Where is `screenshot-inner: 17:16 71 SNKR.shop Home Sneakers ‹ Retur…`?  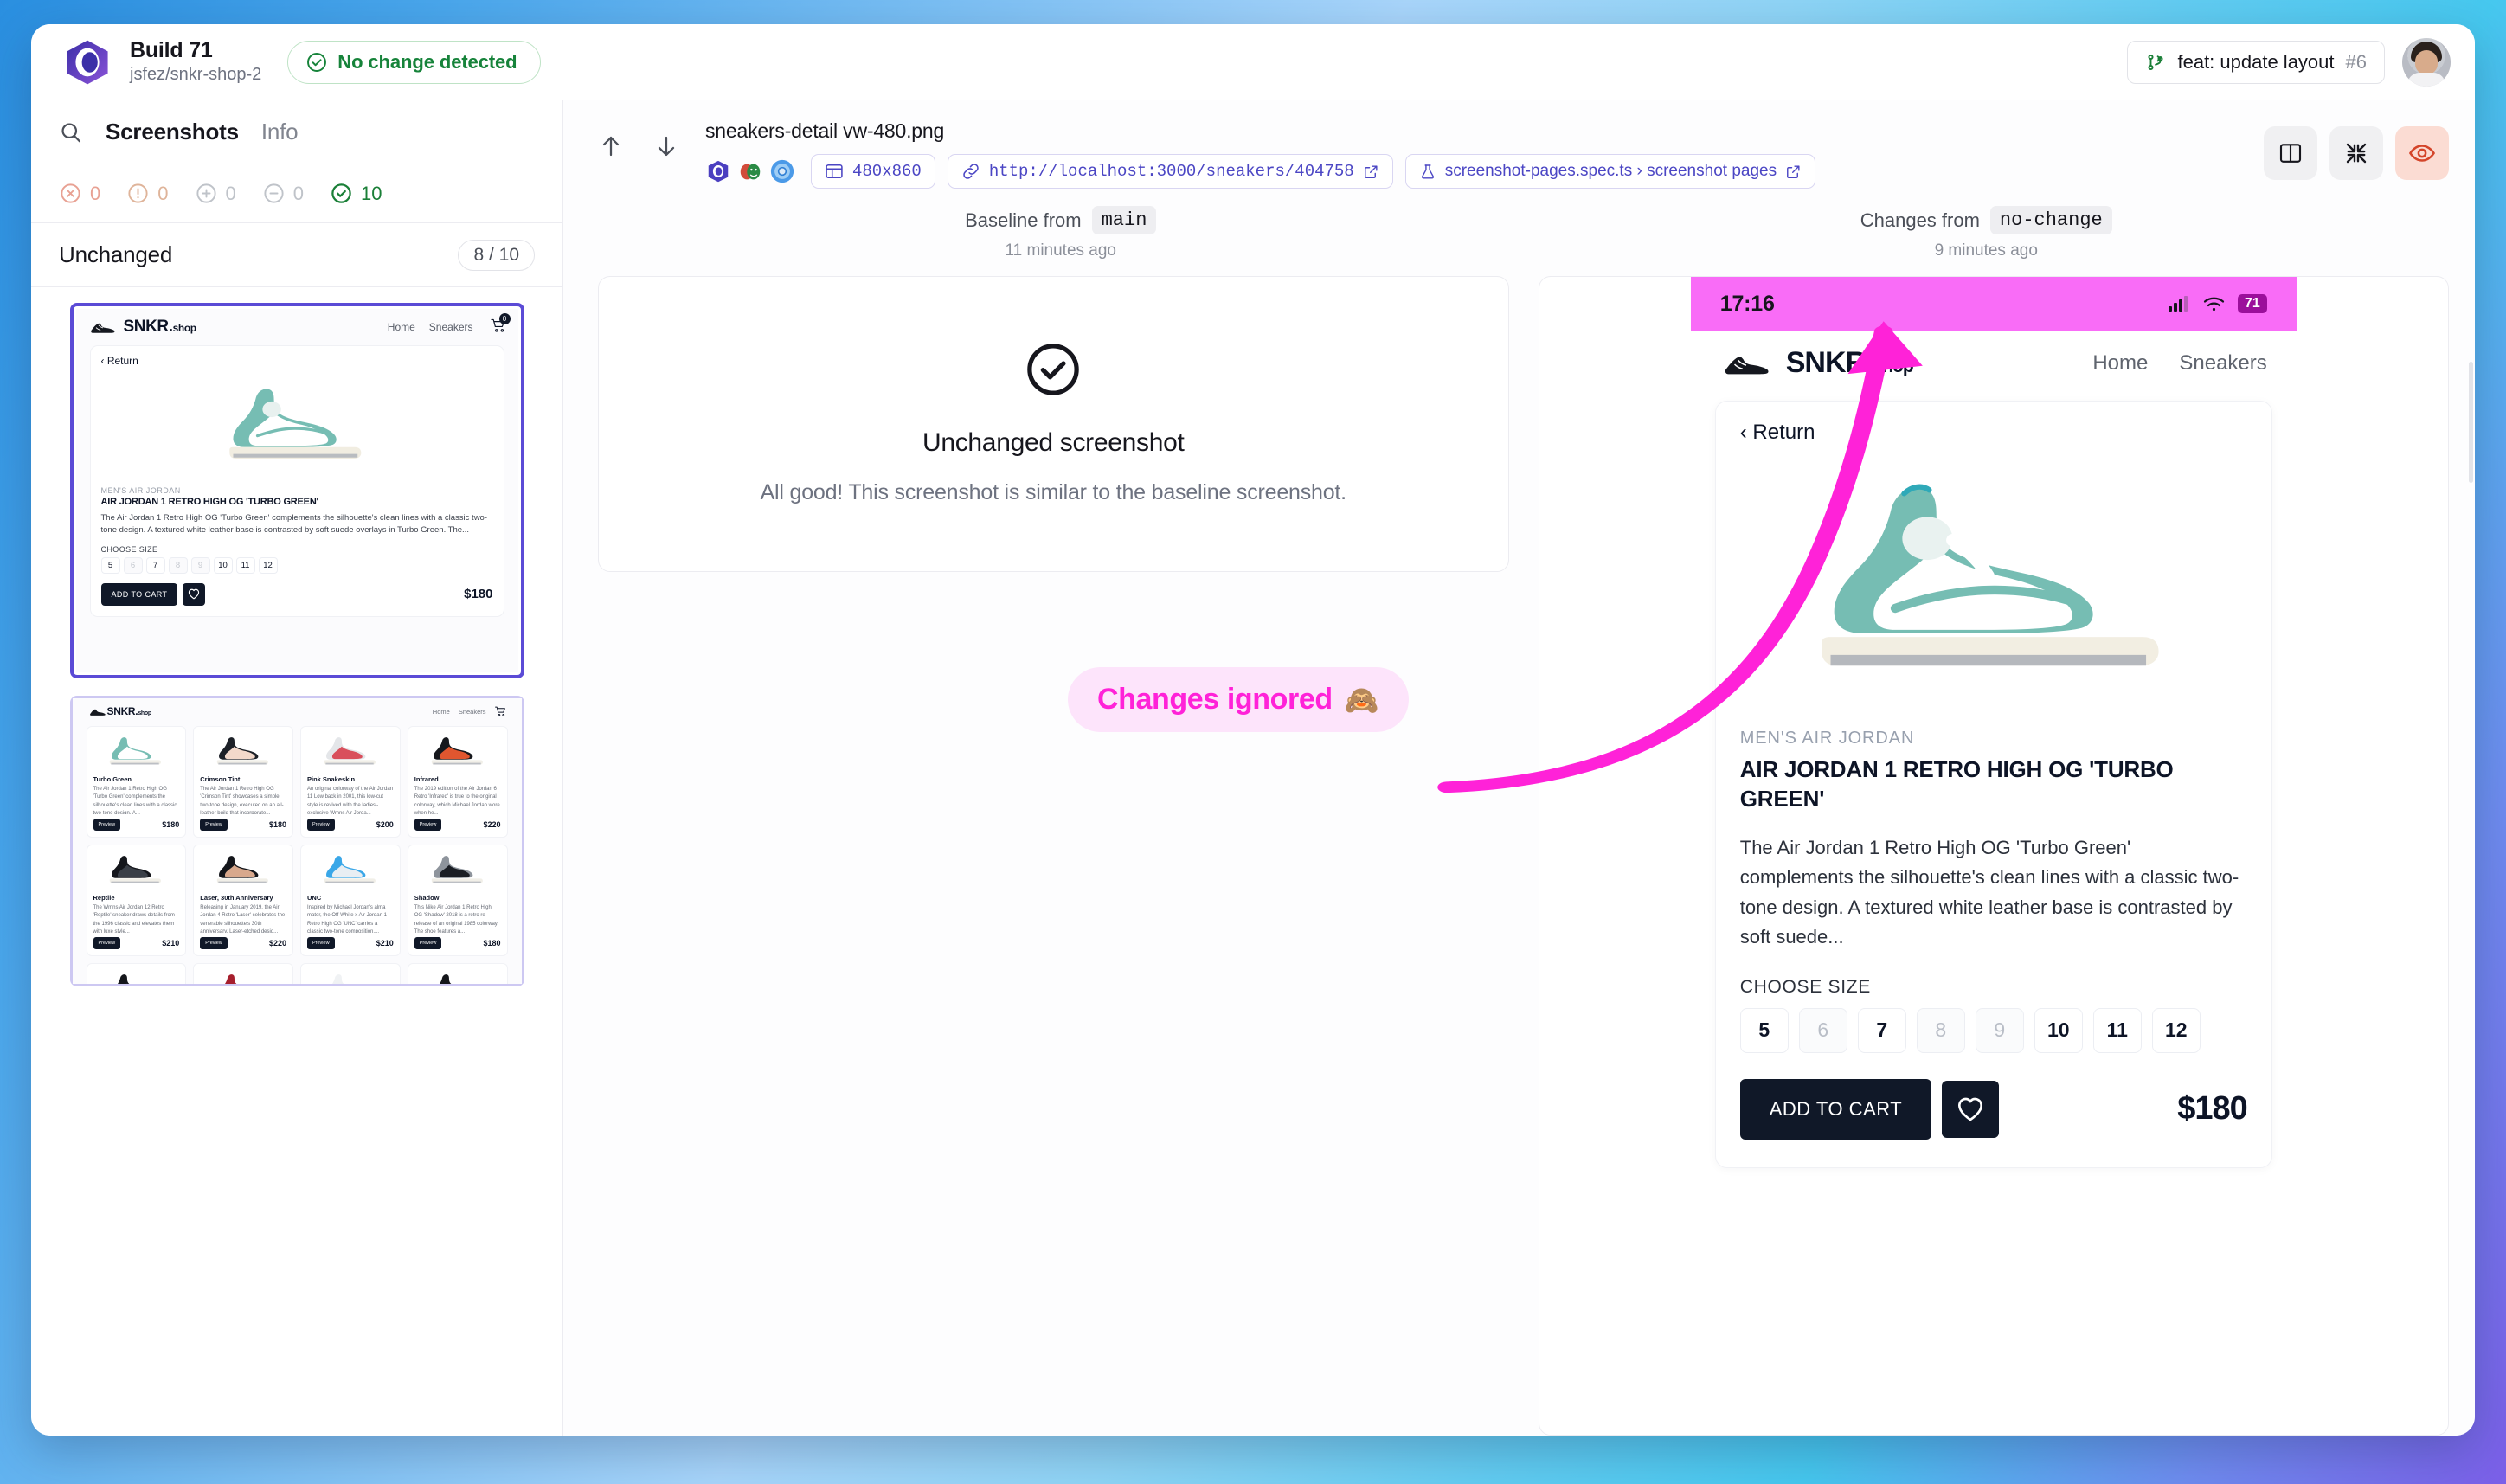
screenshot-inner: 17:16 71 SNKR.shop Home Sneakers ‹ Retur… is located at coordinates (1993, 722).